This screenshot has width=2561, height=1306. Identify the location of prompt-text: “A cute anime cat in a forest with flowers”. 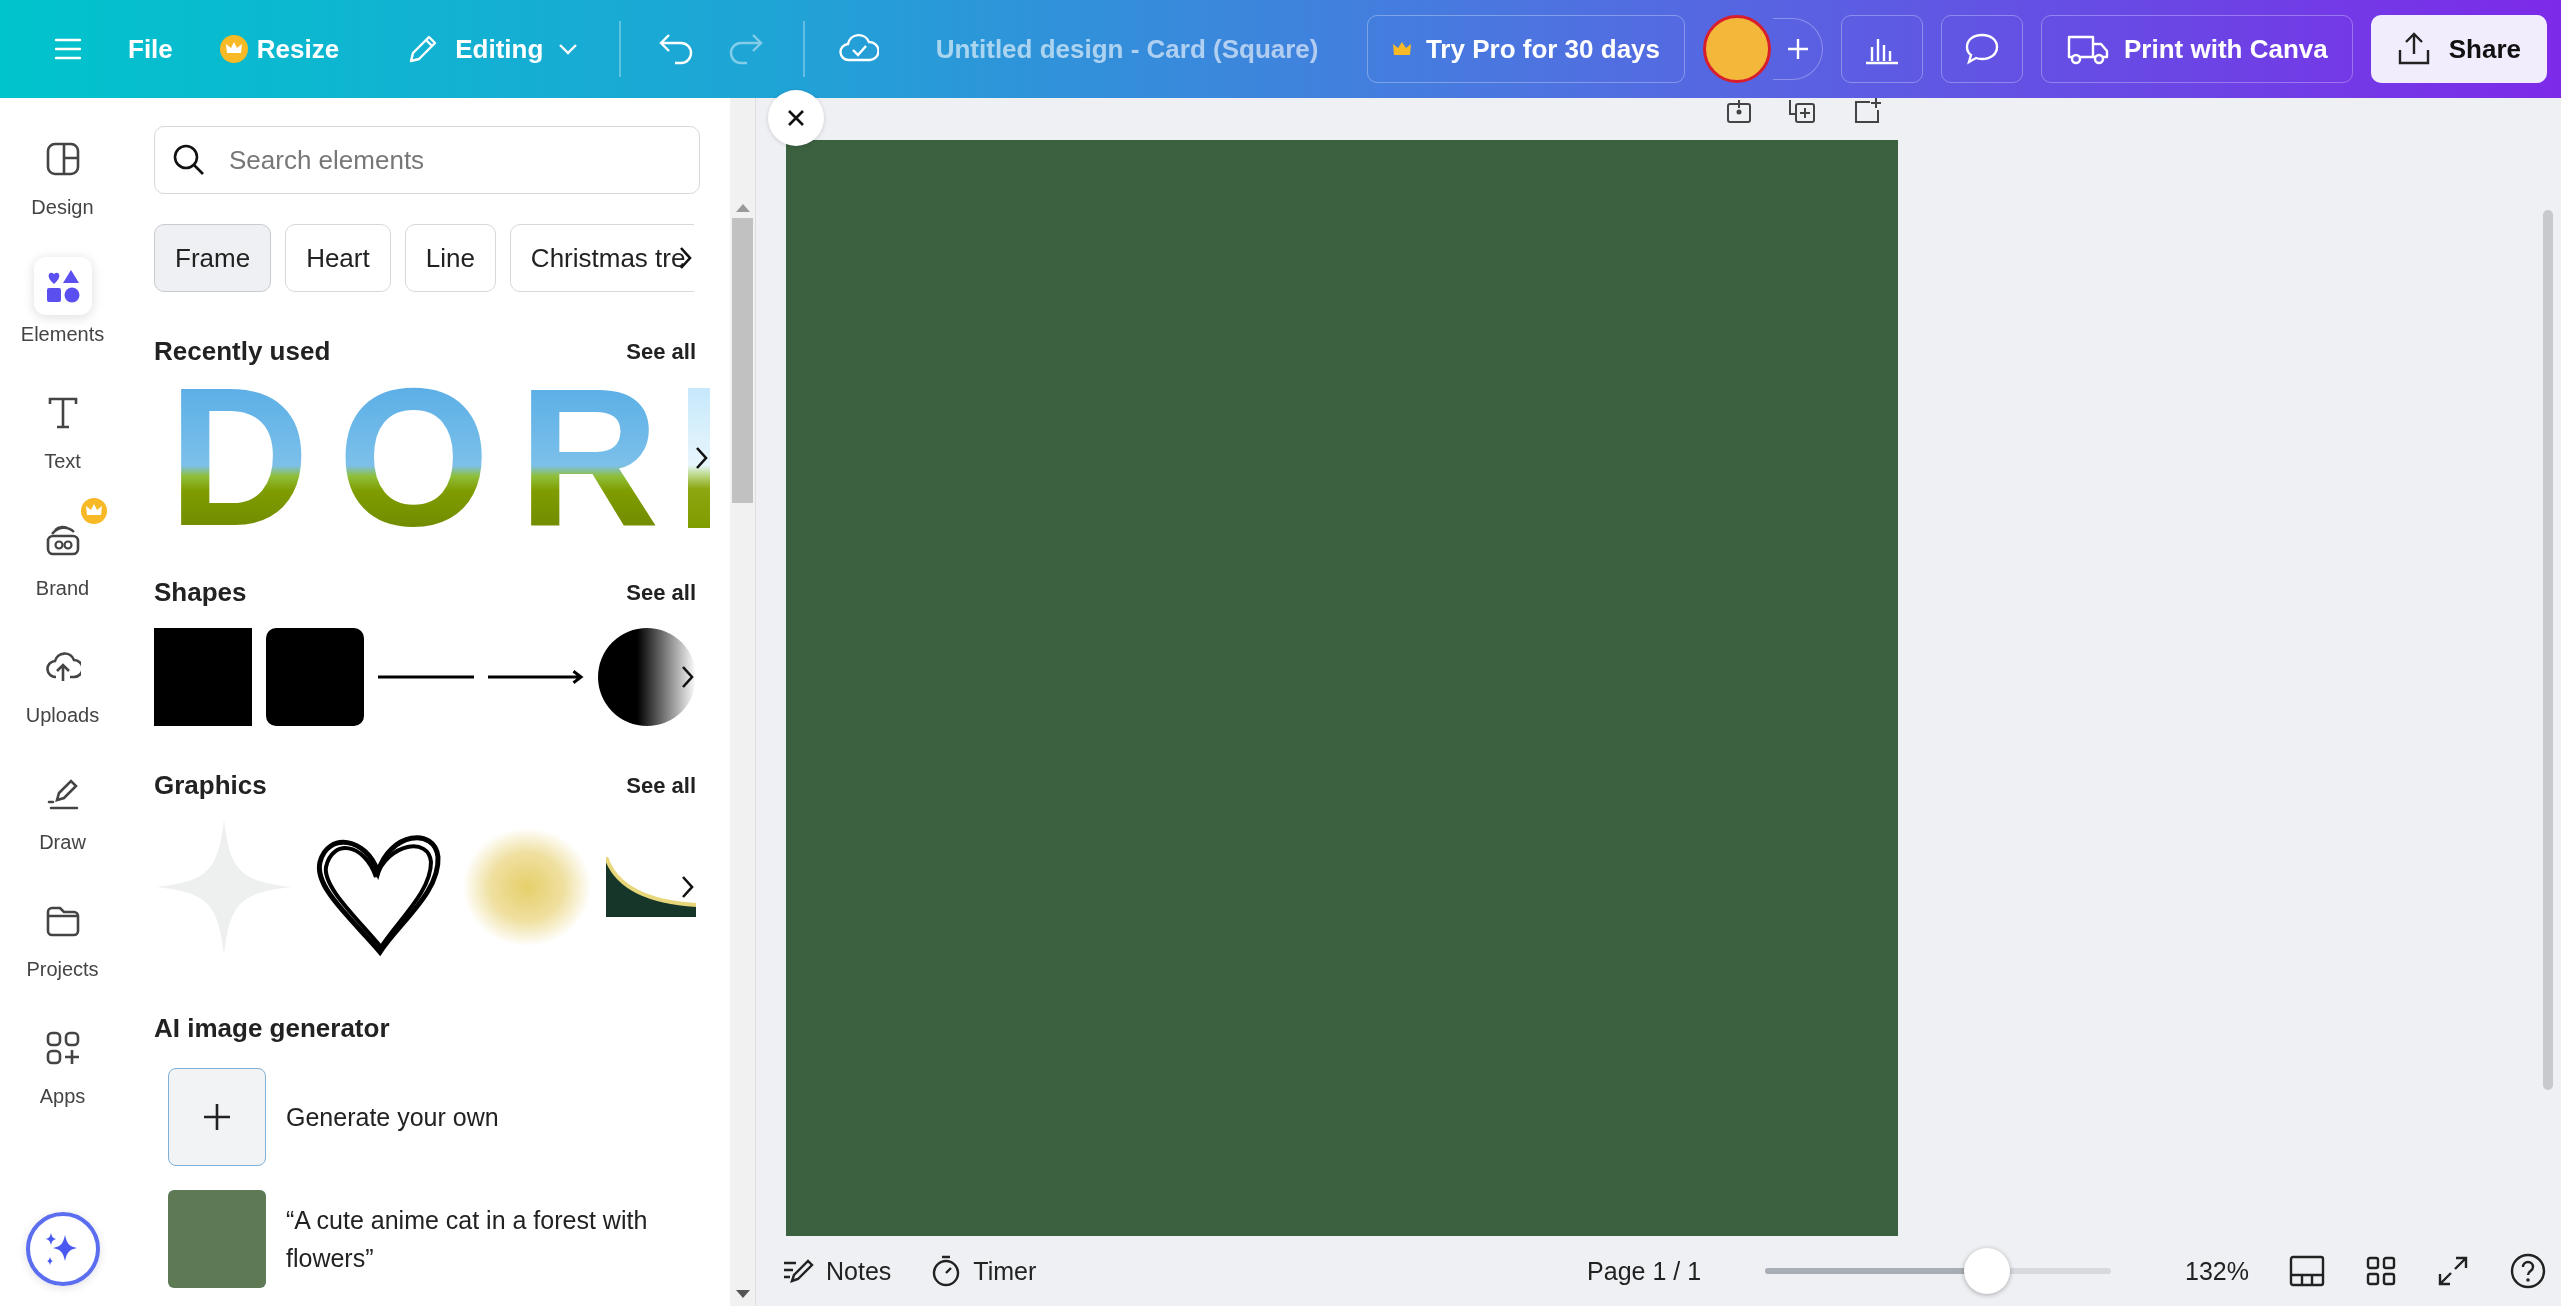
(486, 1239).